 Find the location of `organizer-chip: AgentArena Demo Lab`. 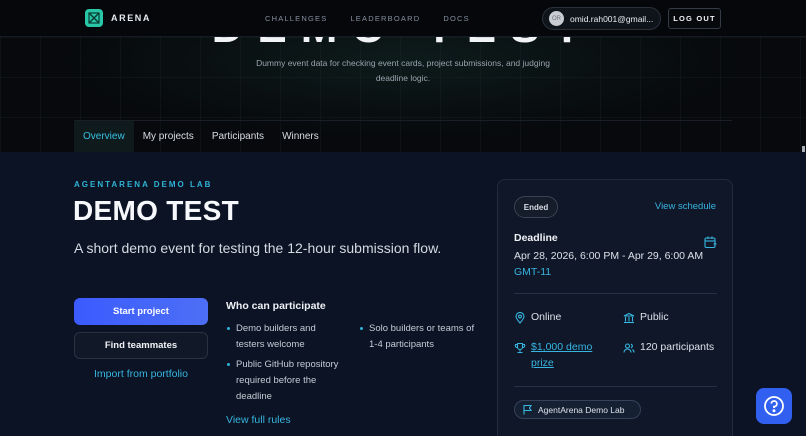

organizer-chip: AgentArena Demo Lab is located at coordinates (577, 409).